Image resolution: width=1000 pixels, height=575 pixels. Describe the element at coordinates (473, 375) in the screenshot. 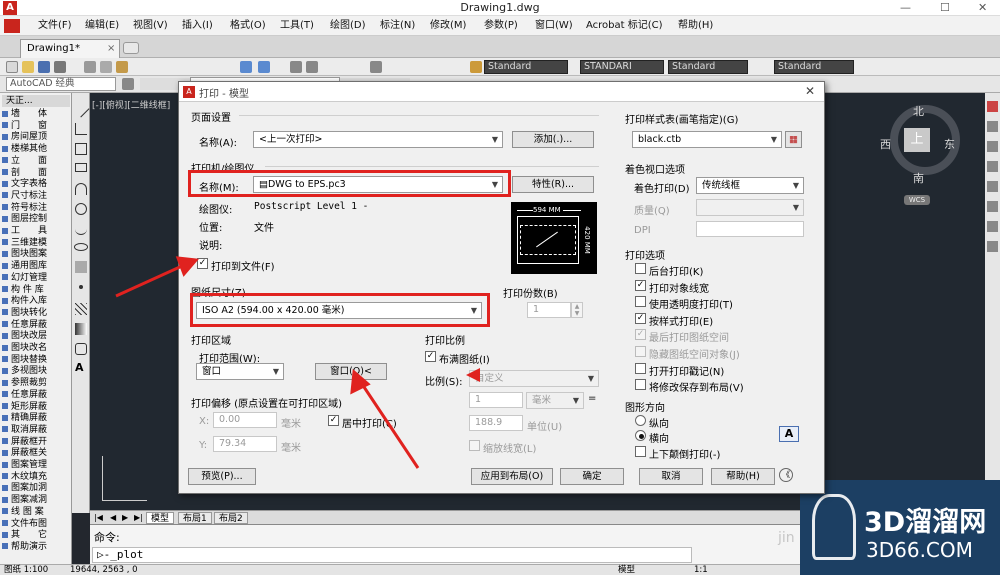

I see `arrow-to-scale` at that location.